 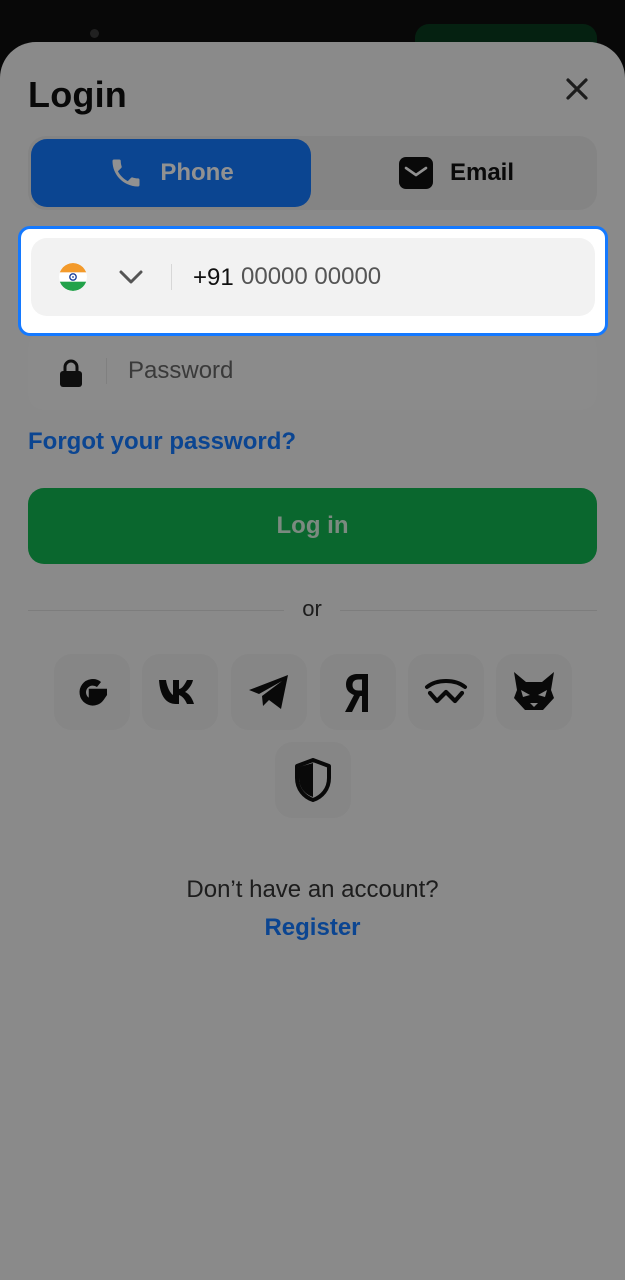 I want to click on tab-phone-label: Phone, so click(x=197, y=172).